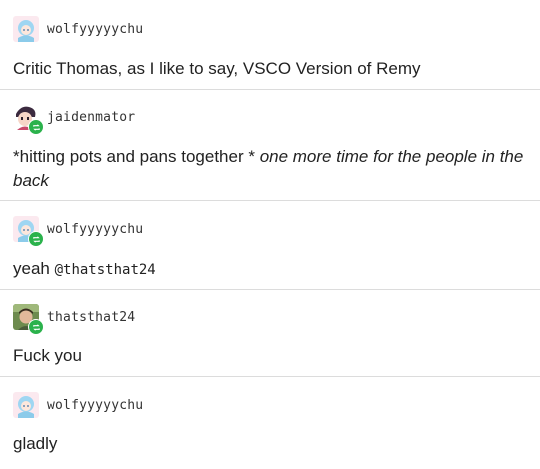  Describe the element at coordinates (91, 117) in the screenshot. I see `username: jaidenmator` at that location.